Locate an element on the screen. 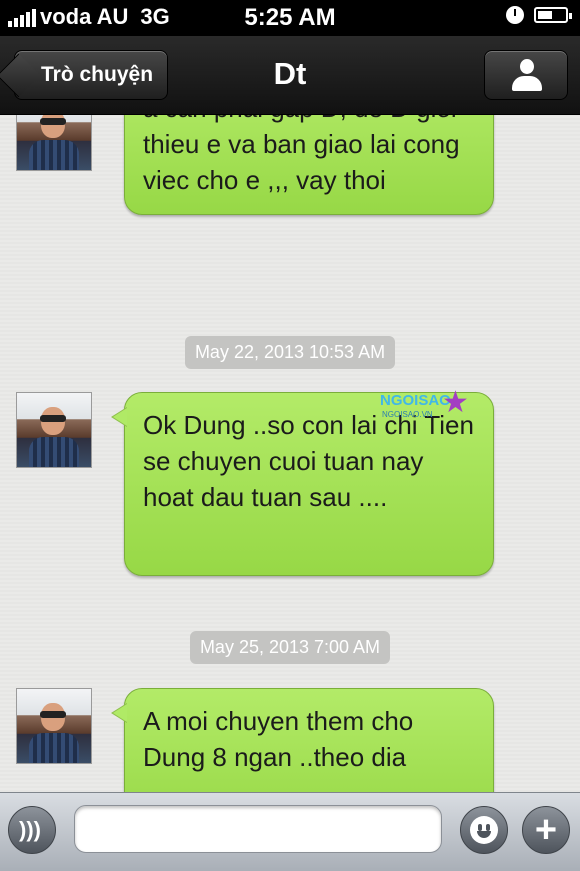 The image size is (580, 871). plus-icon: + is located at coordinates (546, 830).